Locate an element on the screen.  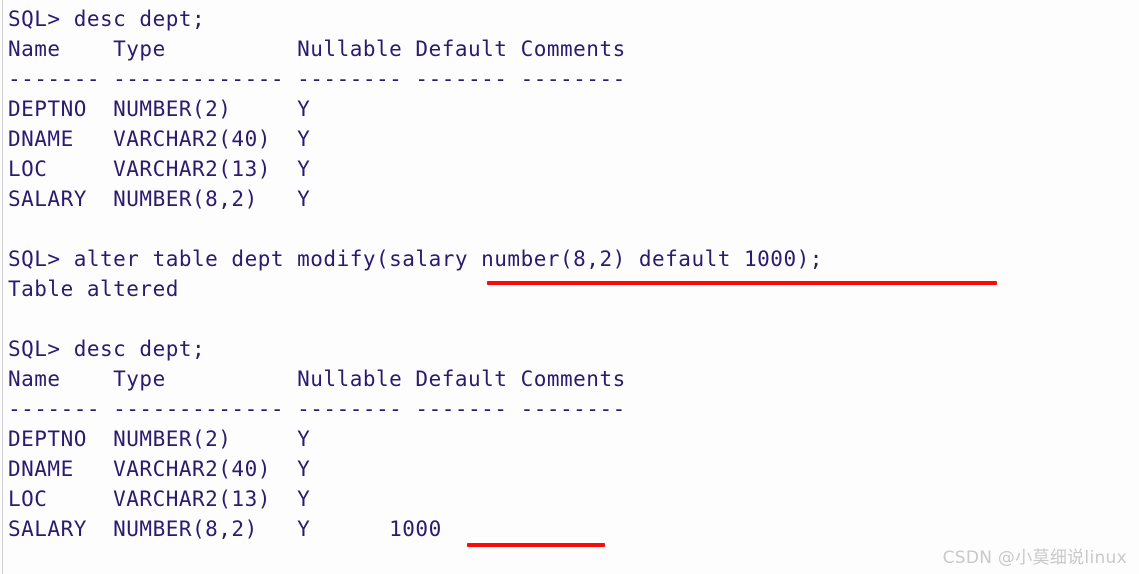
watermark-label: CSDN @小莫细说linux is located at coordinates (1034, 558).